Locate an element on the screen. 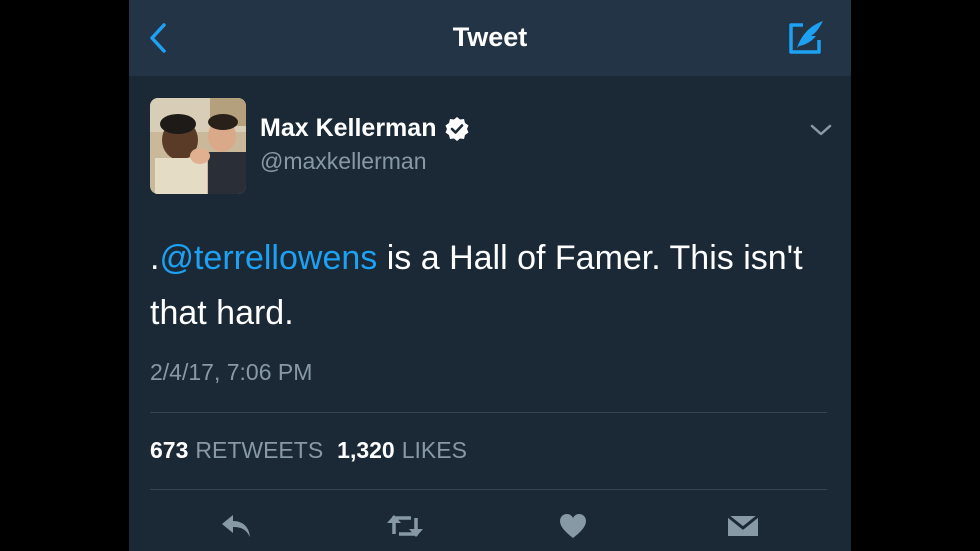 The image size is (980, 551). like-button is located at coordinates (573, 526).